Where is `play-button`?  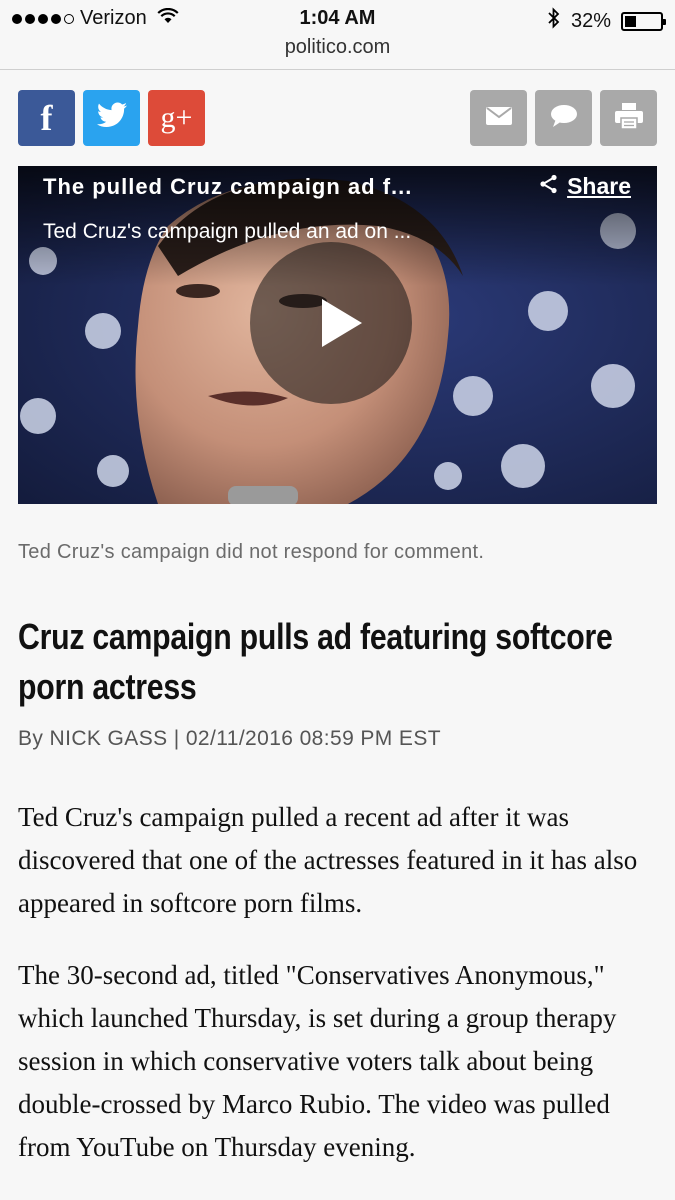 play-button is located at coordinates (331, 323).